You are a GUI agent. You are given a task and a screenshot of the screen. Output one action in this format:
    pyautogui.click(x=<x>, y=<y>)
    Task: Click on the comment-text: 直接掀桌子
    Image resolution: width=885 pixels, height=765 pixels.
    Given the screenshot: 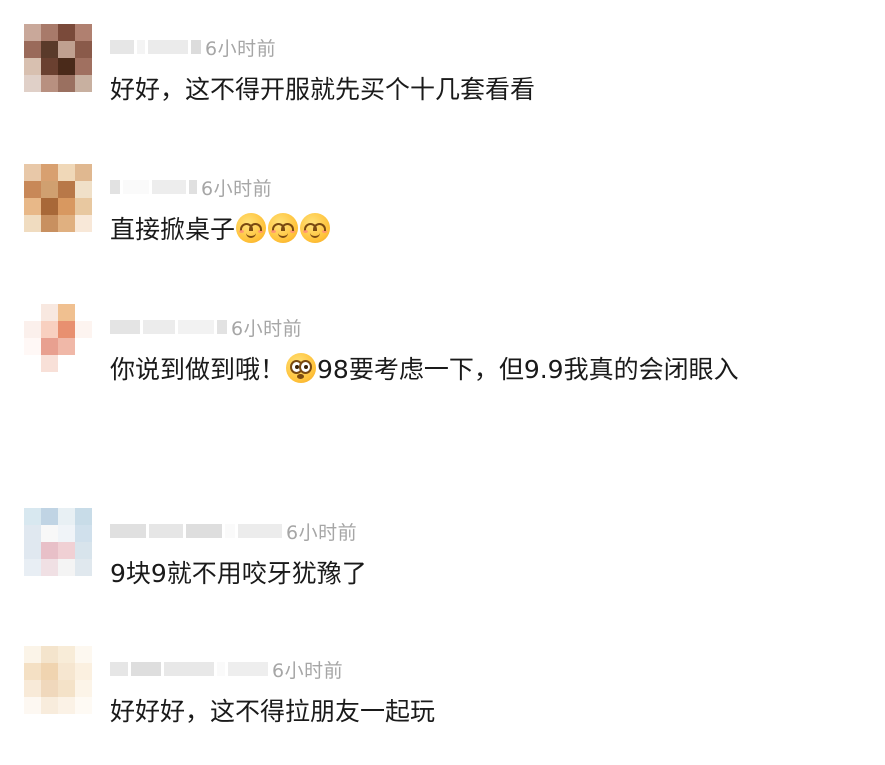 What is the action you would take?
    pyautogui.click(x=220, y=228)
    